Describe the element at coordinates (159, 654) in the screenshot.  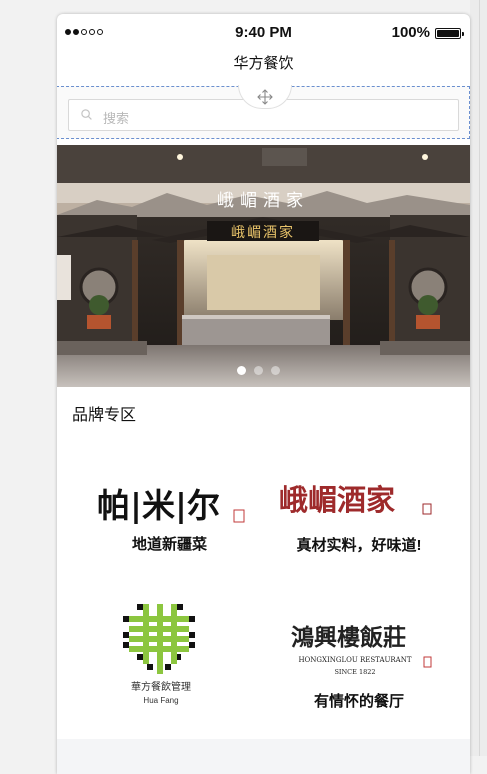
I see `huafang-logo: 華方餐飲管理 Hua Fang` at that location.